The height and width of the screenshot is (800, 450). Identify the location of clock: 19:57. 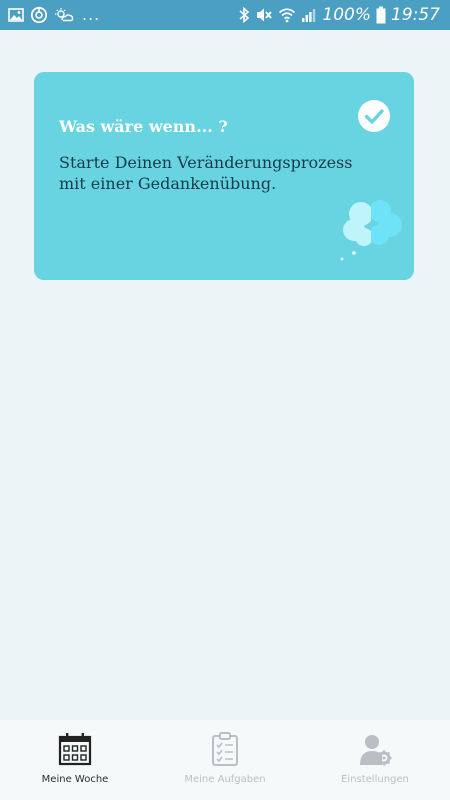
(415, 15).